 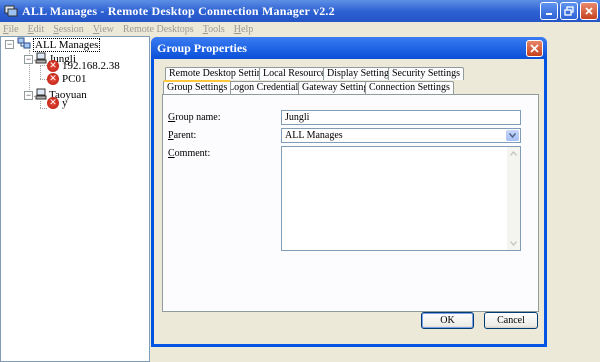 What do you see at coordinates (67, 45) in the screenshot?
I see `tree-label-root: ALL Manages` at bounding box center [67, 45].